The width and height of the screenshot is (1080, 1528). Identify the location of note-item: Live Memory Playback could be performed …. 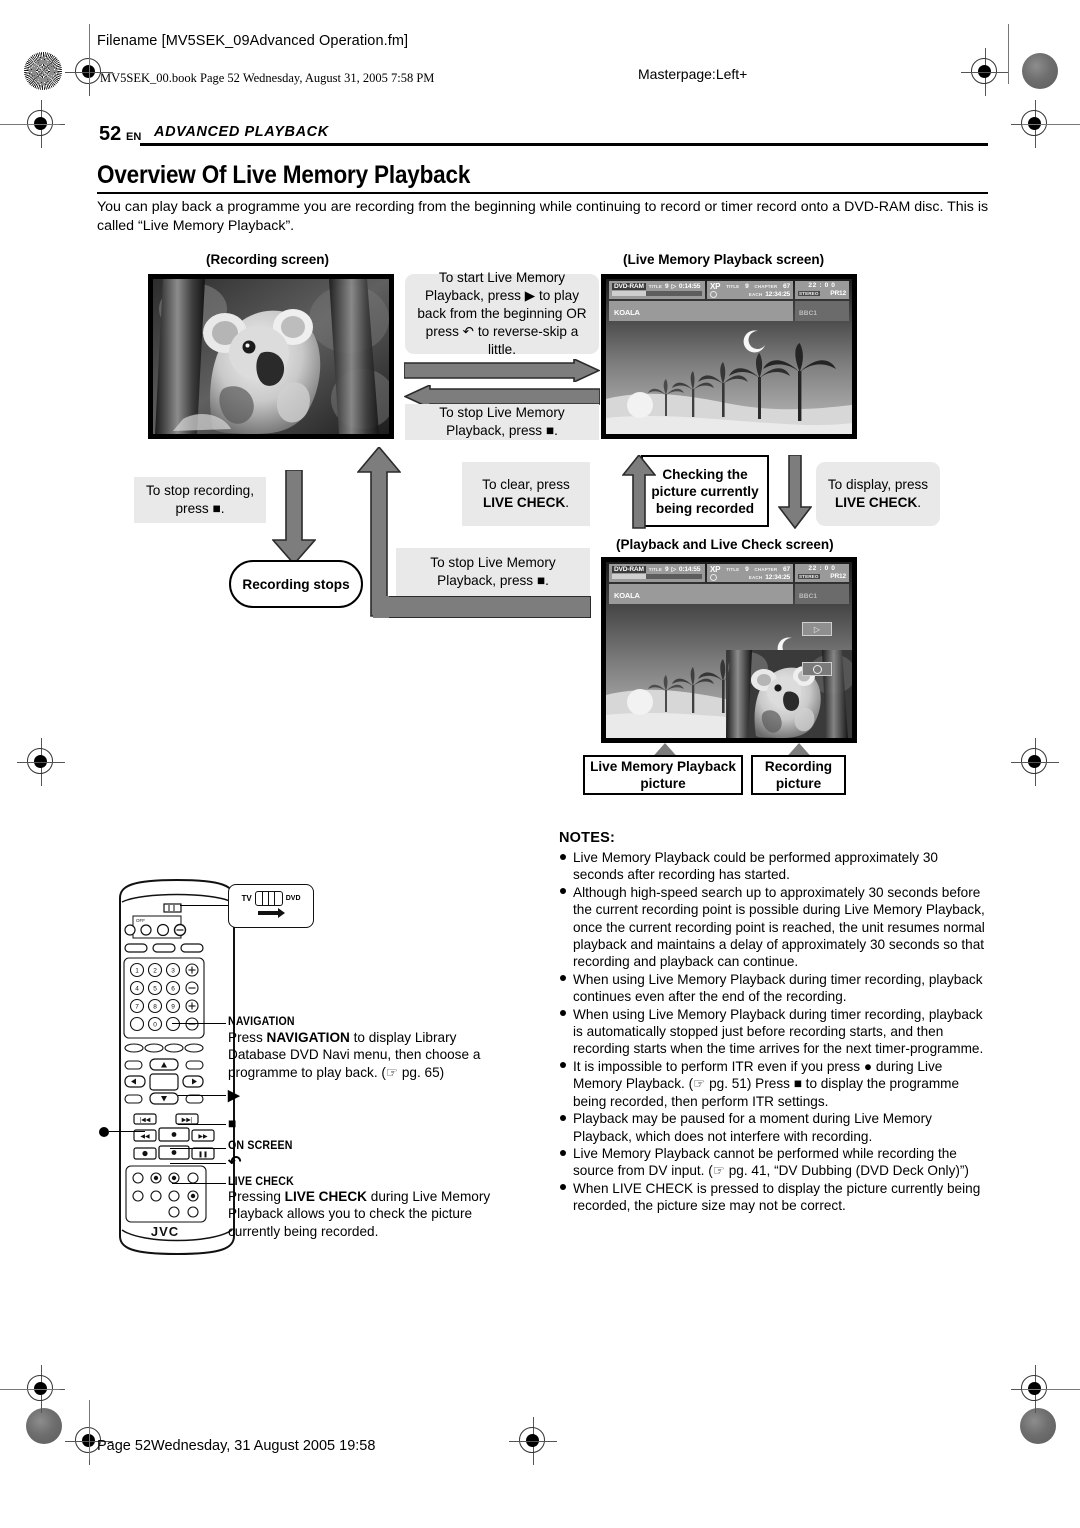
(775, 866).